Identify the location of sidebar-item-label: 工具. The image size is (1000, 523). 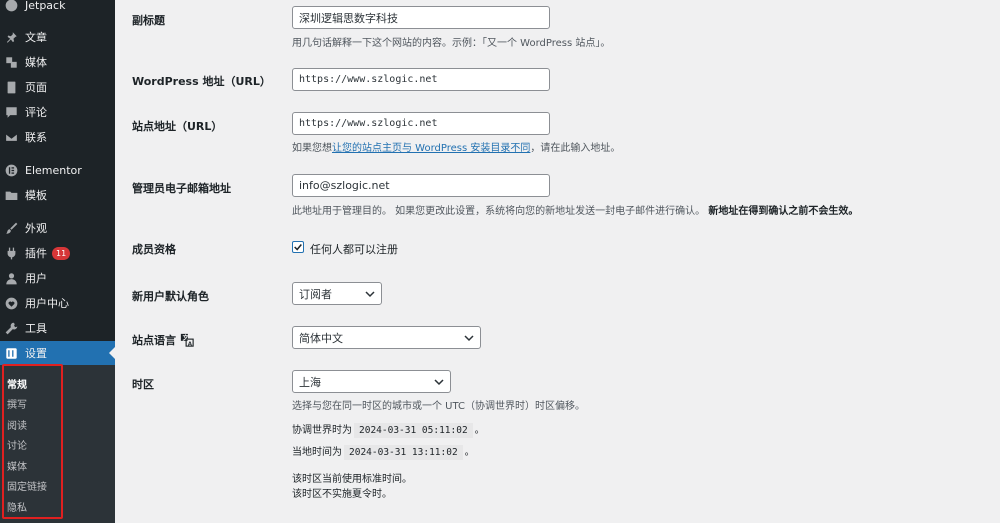
(36, 328).